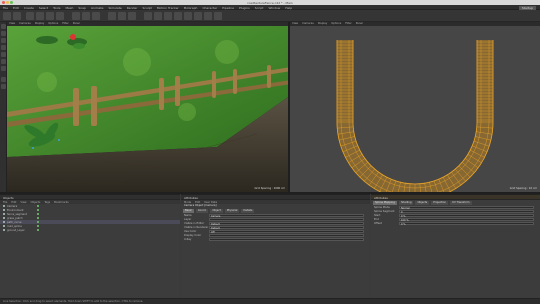 The image size is (540, 304). I want to click on model-mode-icon, so click(3, 33).